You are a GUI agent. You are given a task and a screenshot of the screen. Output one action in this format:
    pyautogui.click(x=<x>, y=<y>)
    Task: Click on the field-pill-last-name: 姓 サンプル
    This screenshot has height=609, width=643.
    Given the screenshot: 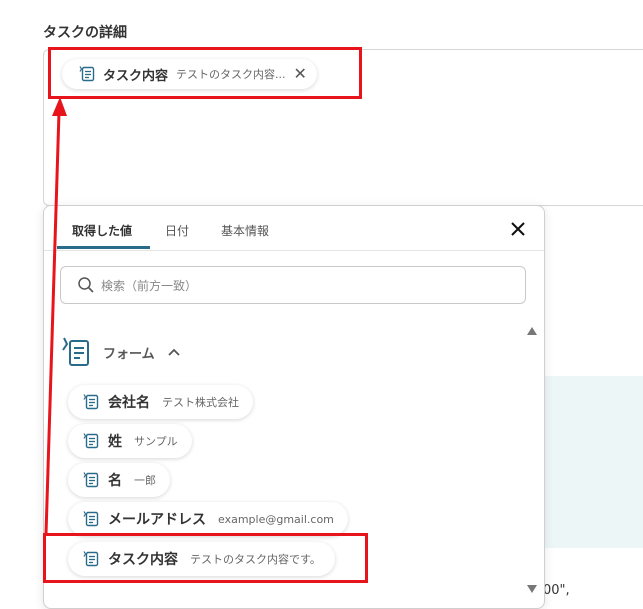 What is the action you would take?
    pyautogui.click(x=130, y=441)
    